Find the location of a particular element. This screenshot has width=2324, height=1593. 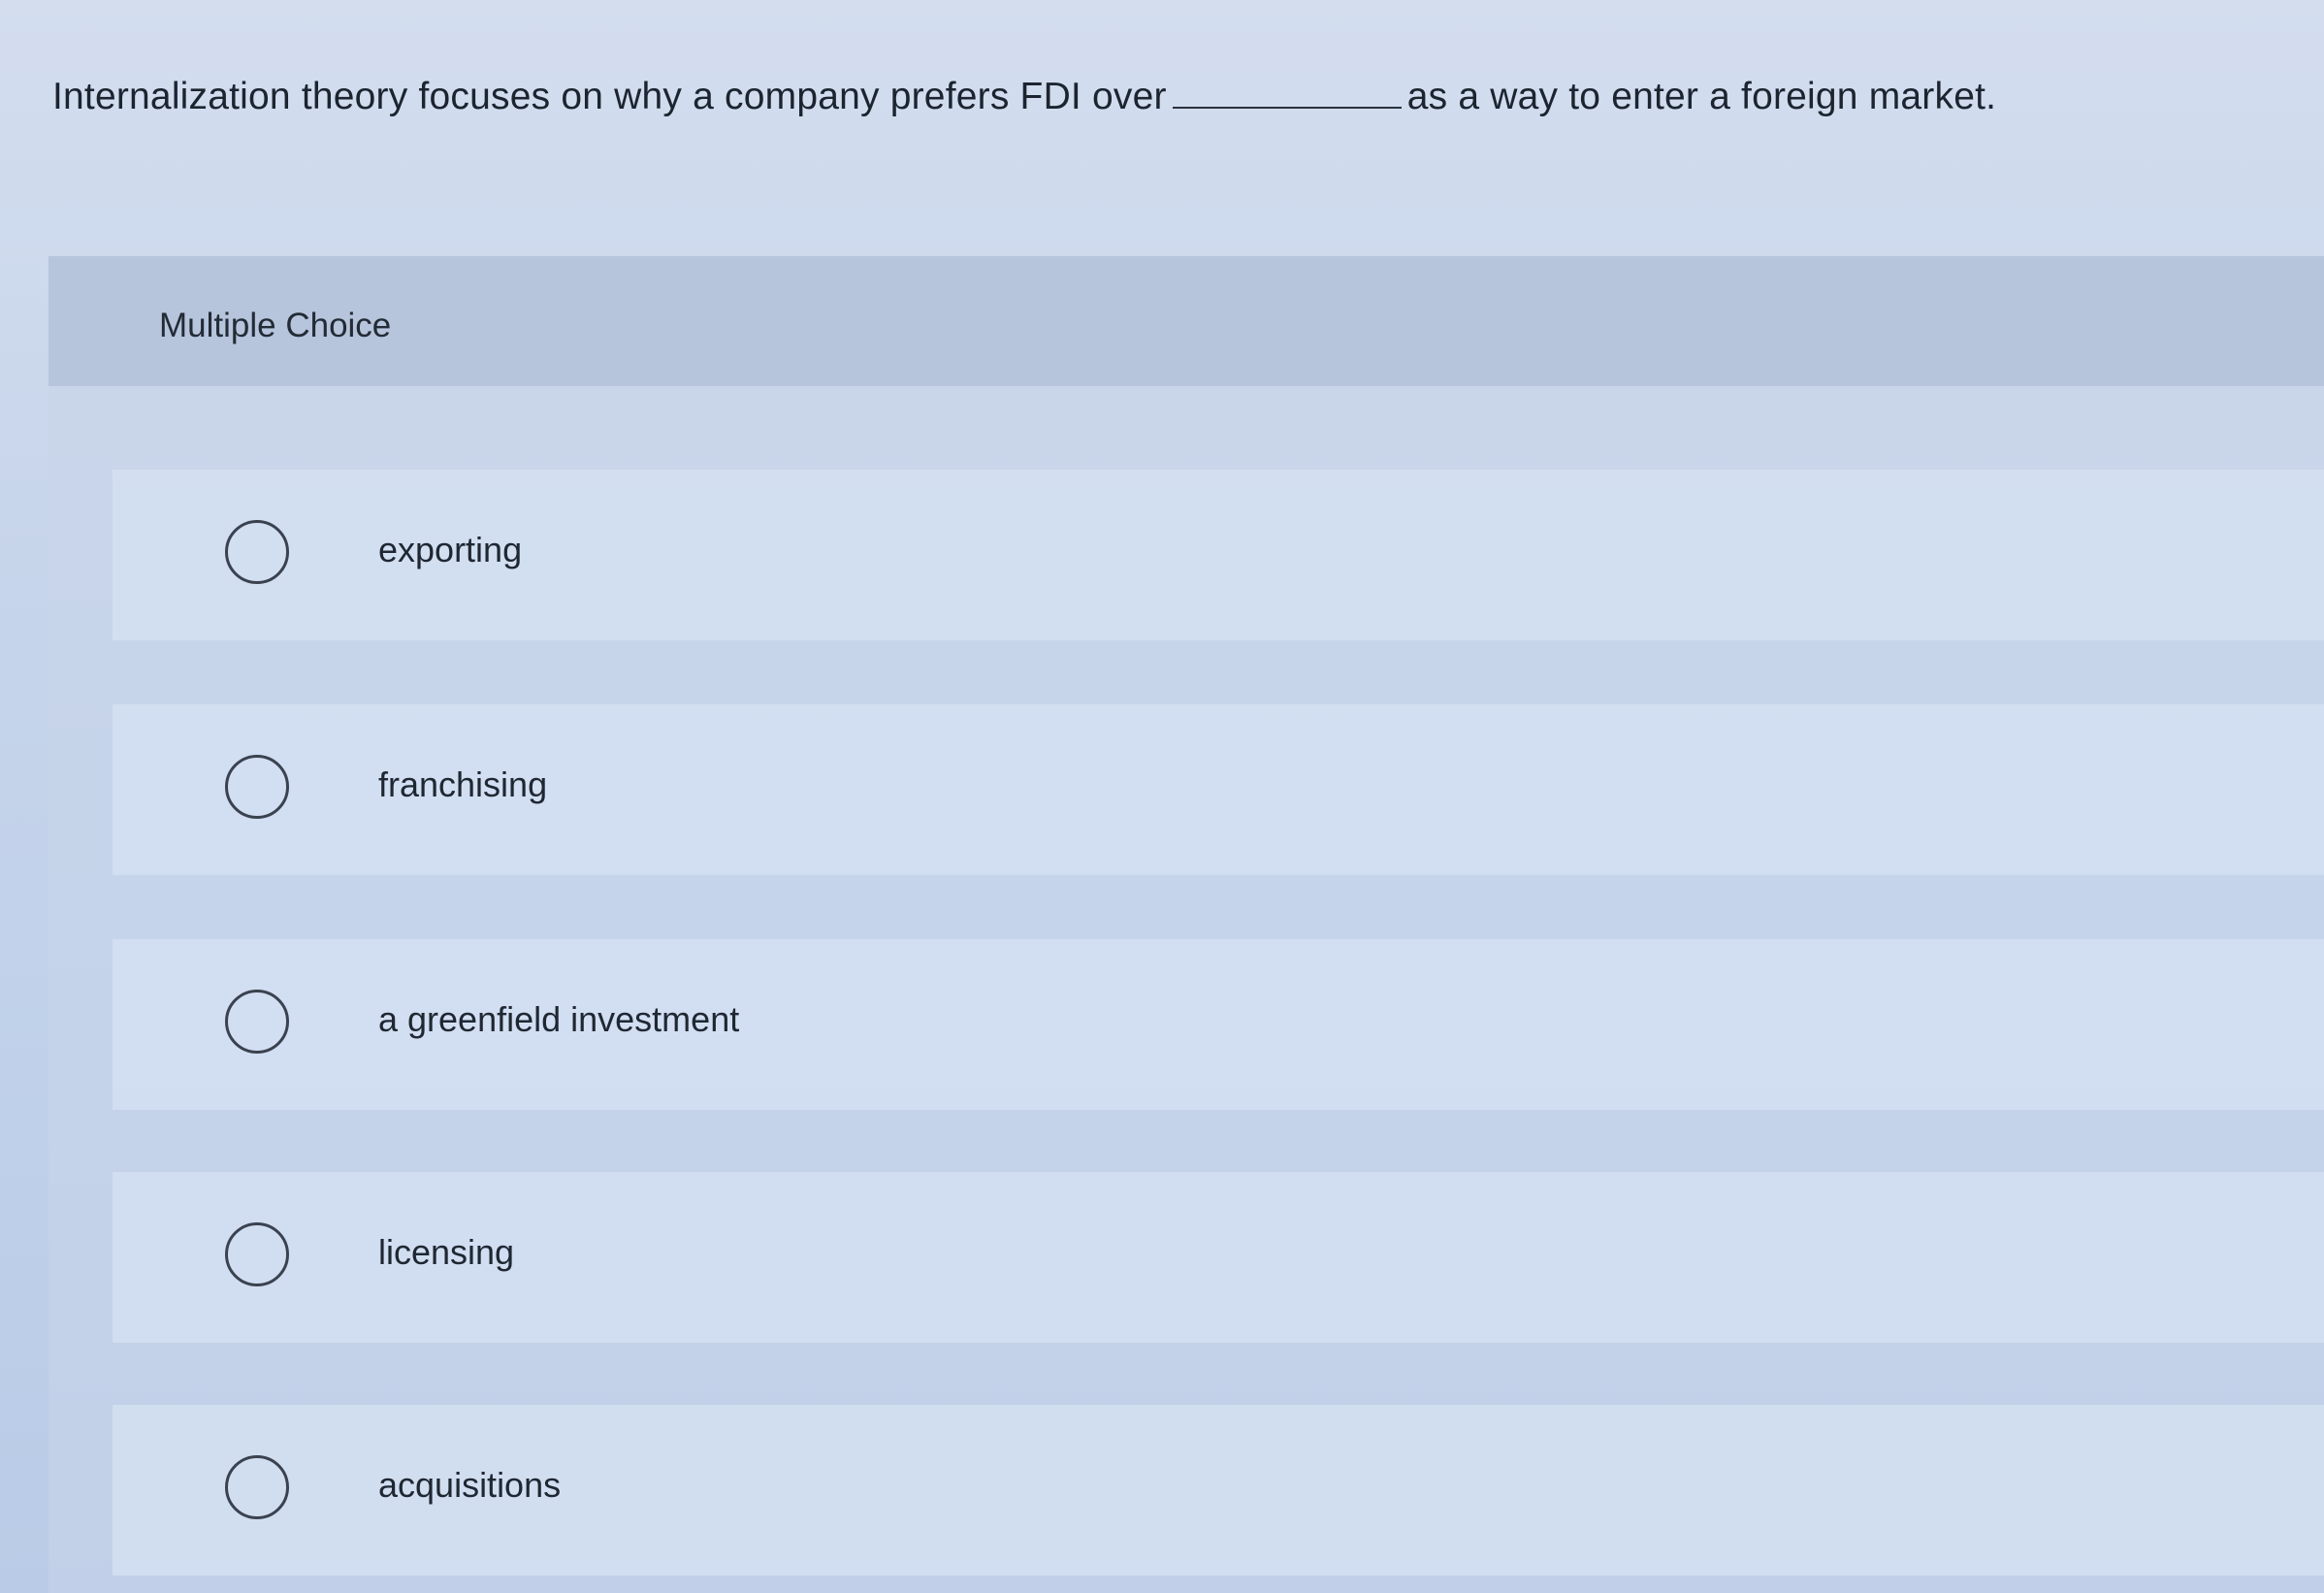

choice-label: a greenfield investment is located at coordinates (559, 1019).